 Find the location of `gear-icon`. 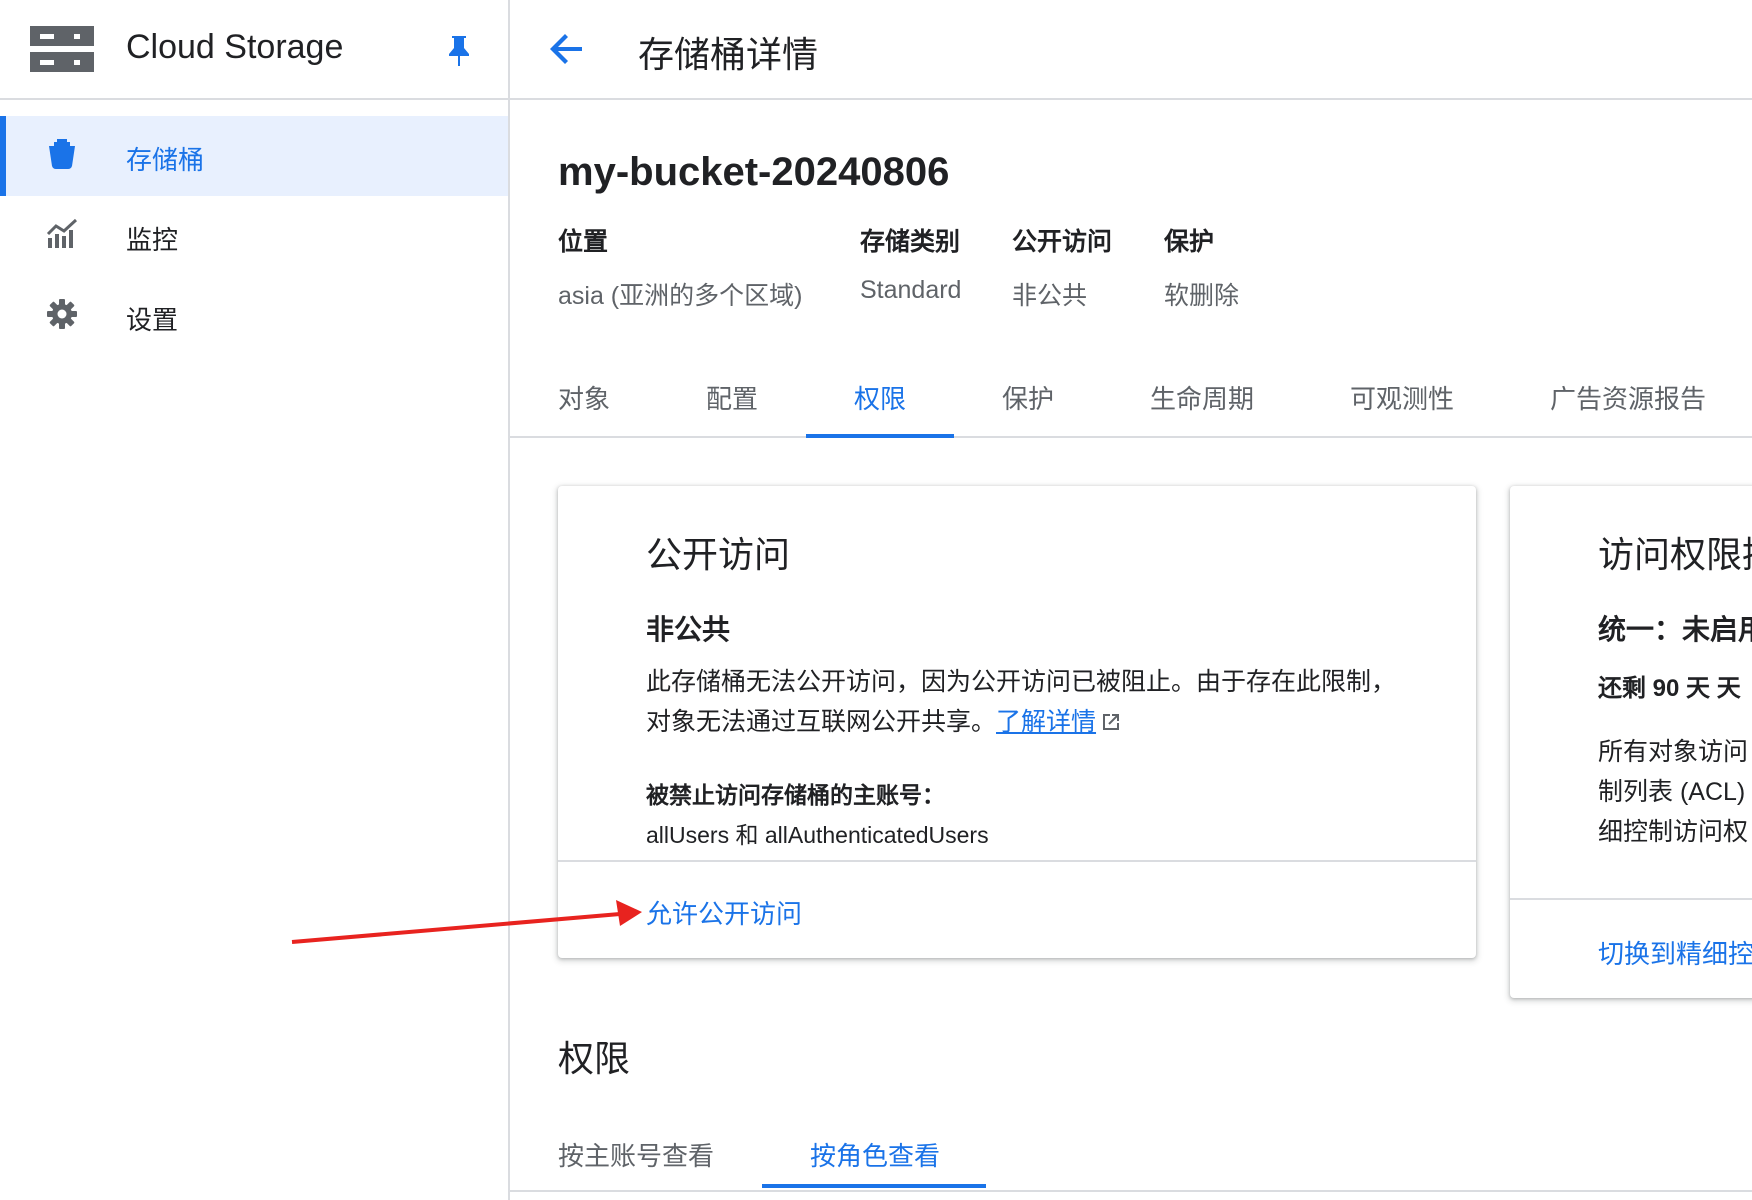

gear-icon is located at coordinates (62, 314).